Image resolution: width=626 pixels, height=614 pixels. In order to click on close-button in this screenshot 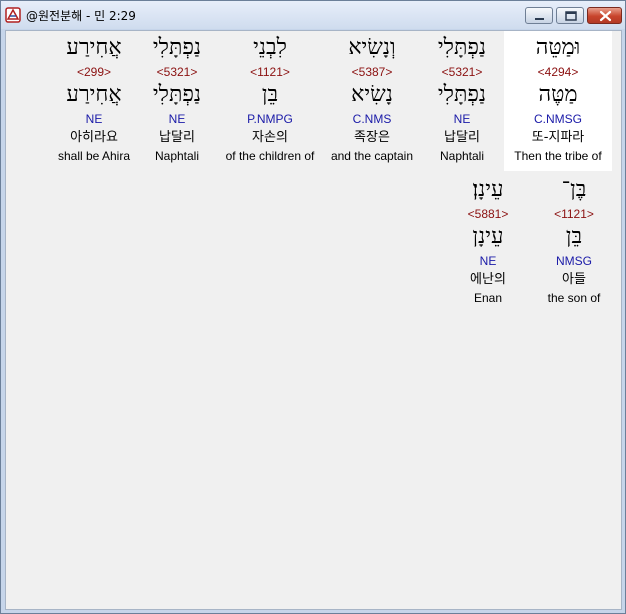, I will do `click(604, 15)`.